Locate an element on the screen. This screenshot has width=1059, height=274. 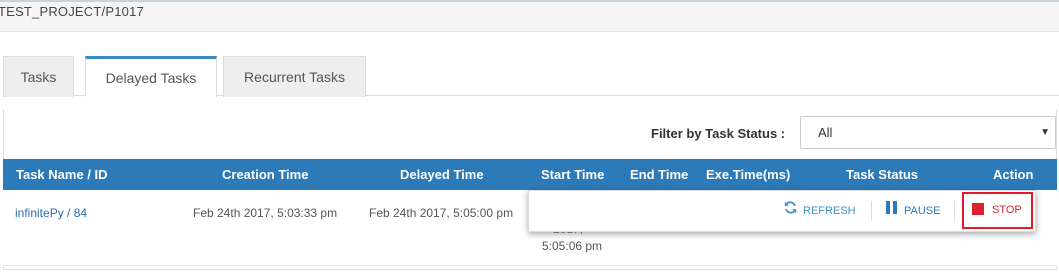
tab-delayed-tasks: Delayed Tasks is located at coordinates (151, 76).